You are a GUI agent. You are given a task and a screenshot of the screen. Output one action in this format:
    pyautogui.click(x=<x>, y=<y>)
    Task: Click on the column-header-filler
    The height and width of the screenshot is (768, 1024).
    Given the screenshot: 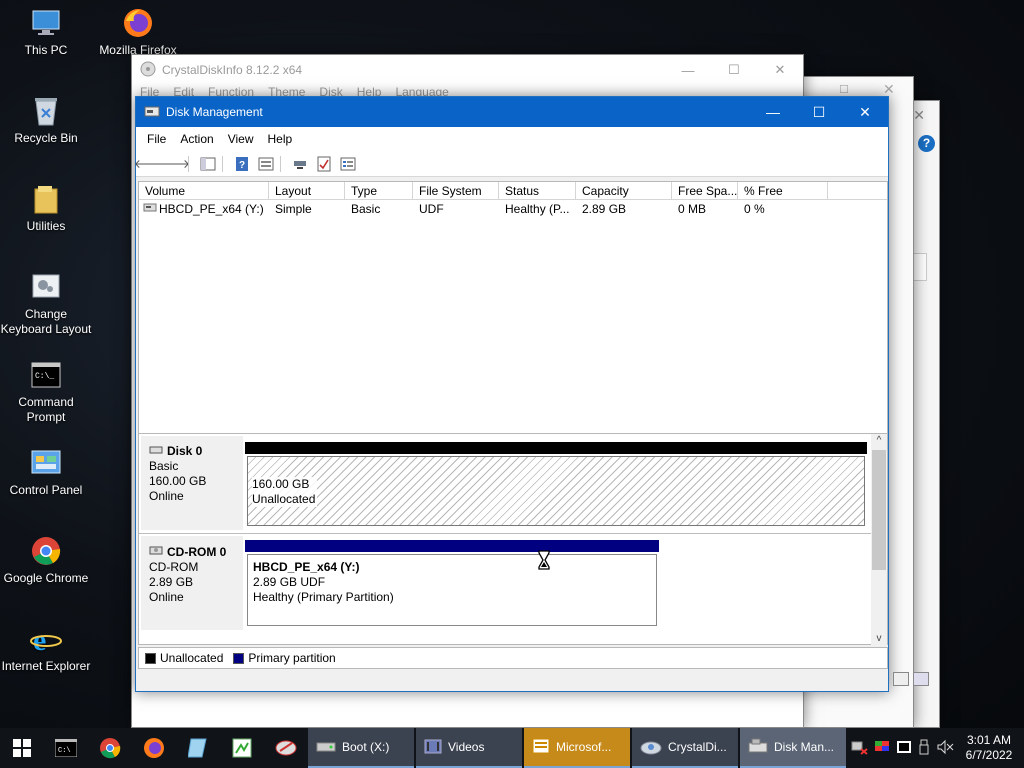 What is the action you would take?
    pyautogui.click(x=857, y=190)
    